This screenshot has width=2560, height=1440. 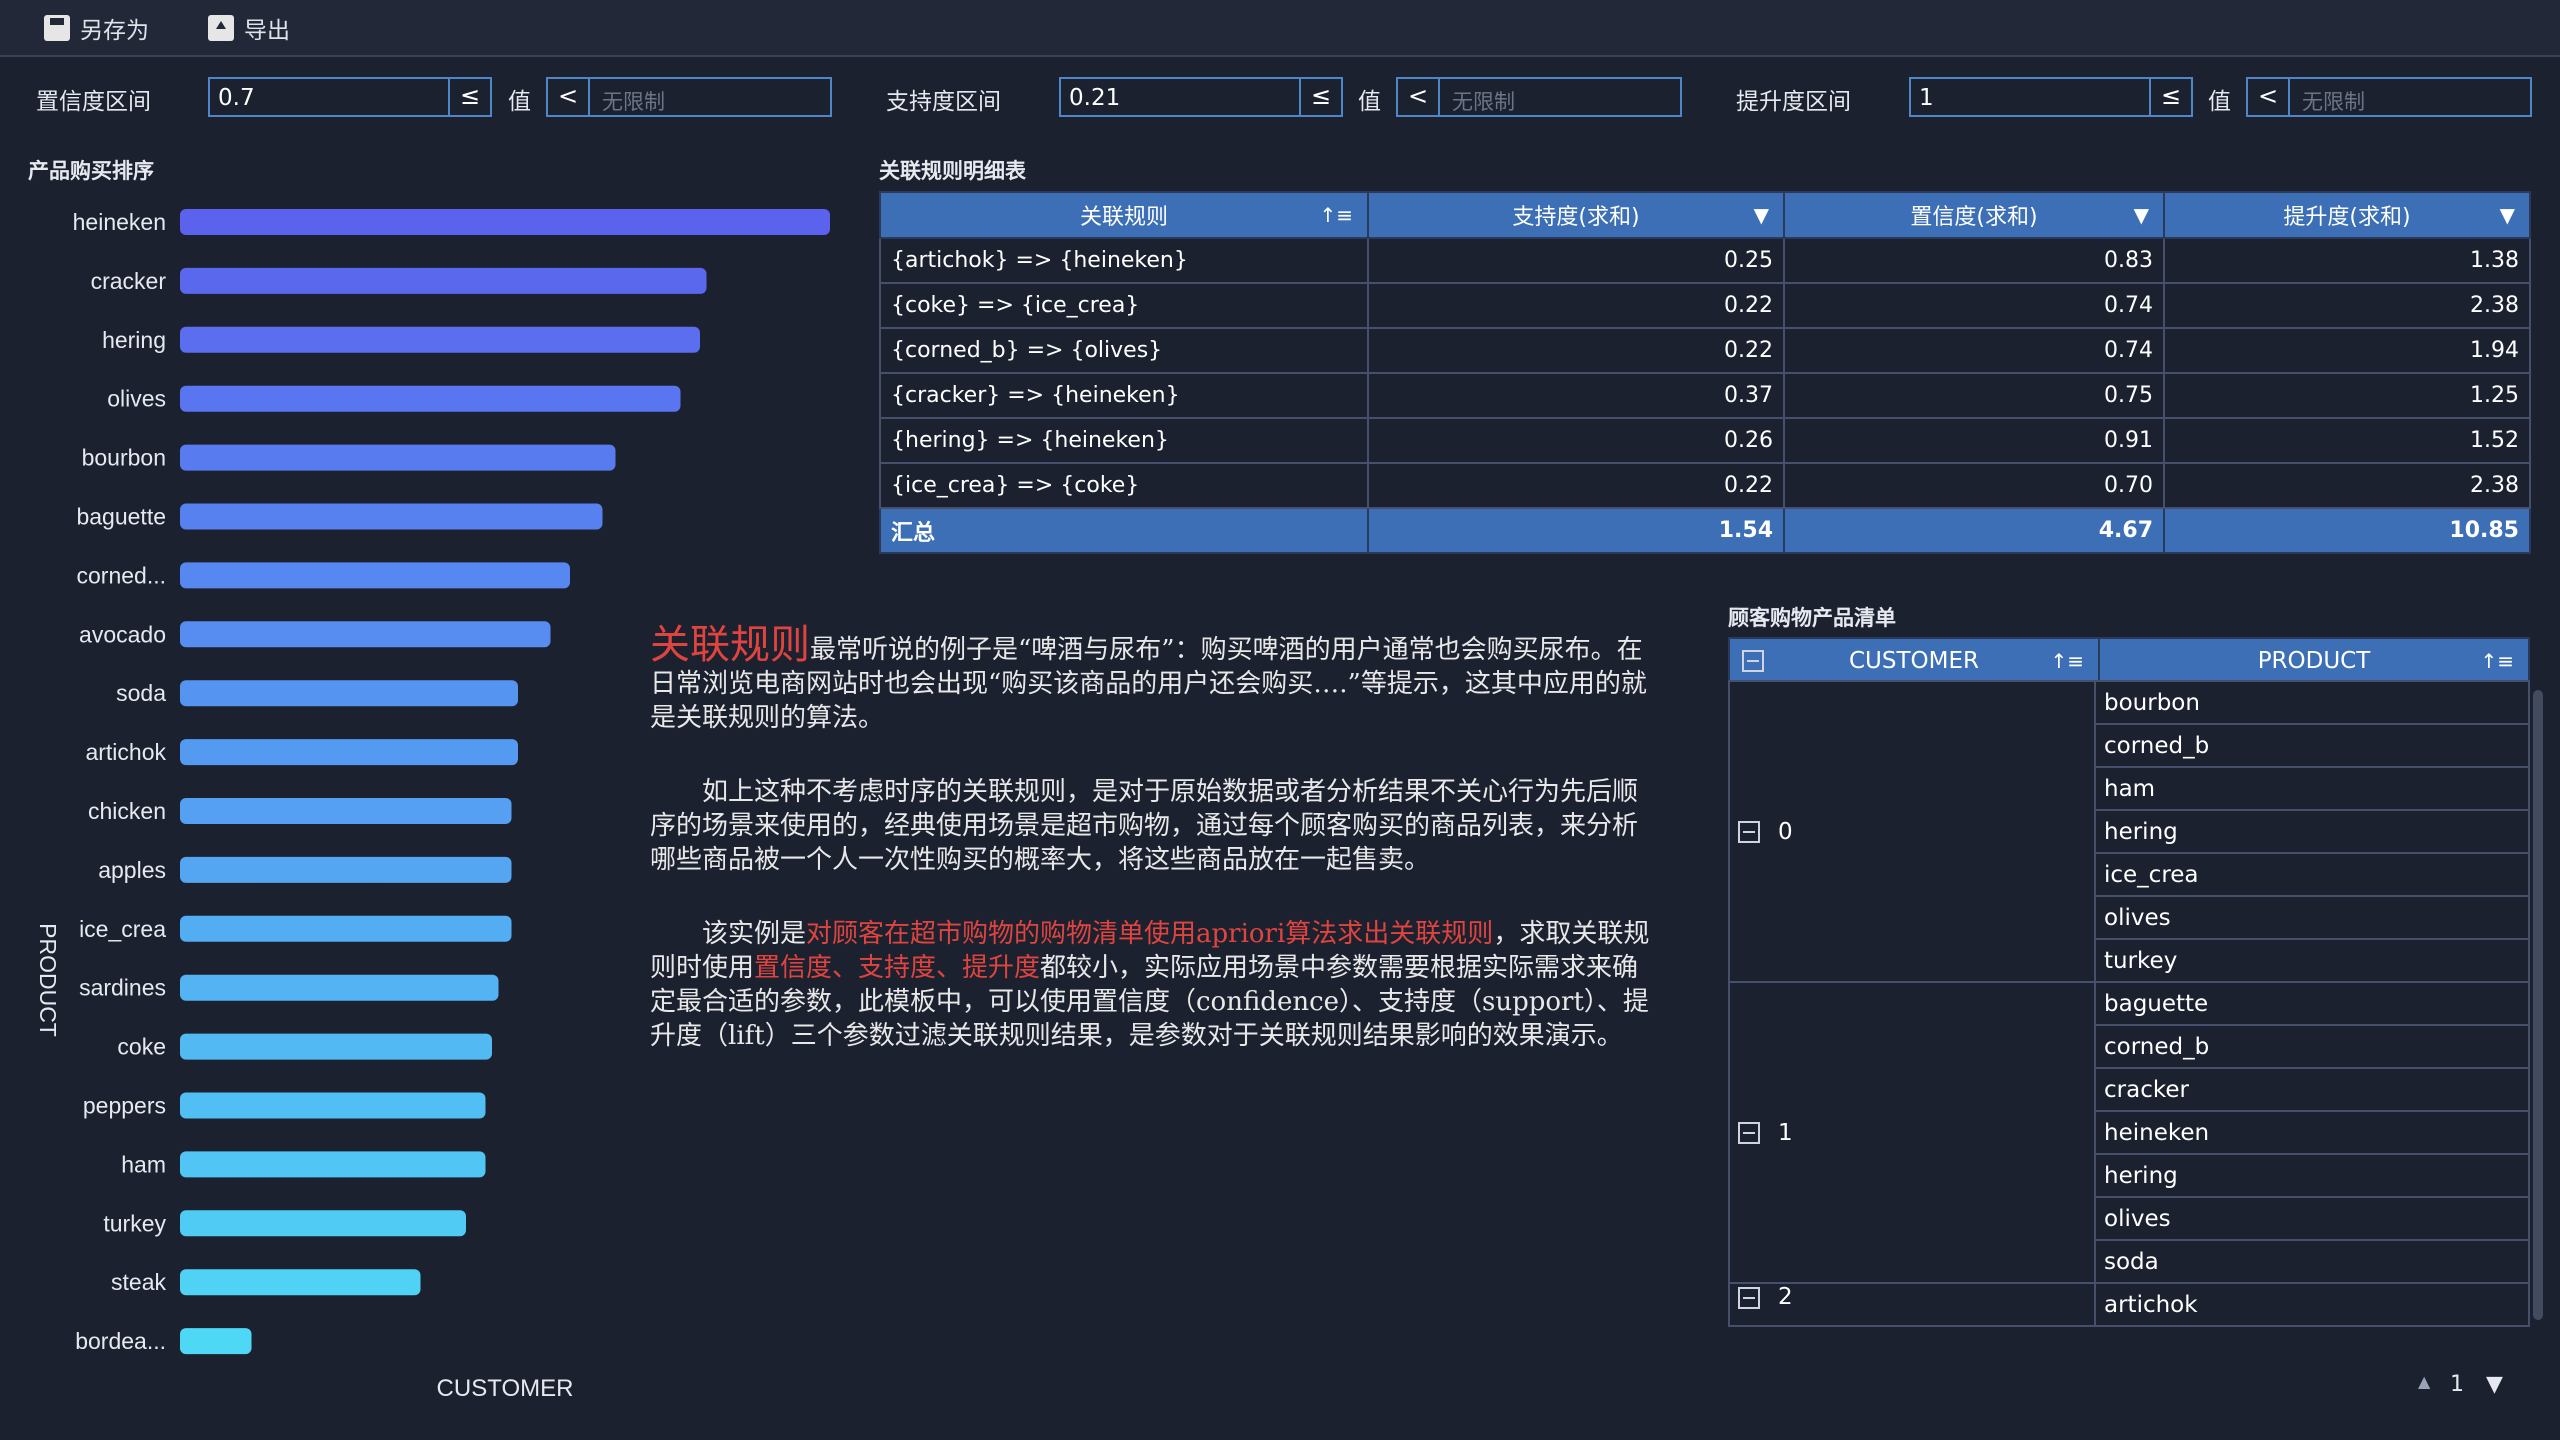 I want to click on product-cell: turkey, so click(x=2312, y=960).